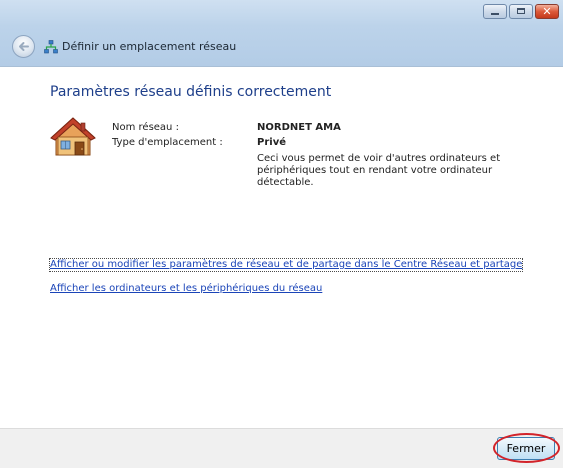 This screenshot has height=468, width=563. Describe the element at coordinates (271, 142) in the screenshot. I see `location-type-value: Privé` at that location.